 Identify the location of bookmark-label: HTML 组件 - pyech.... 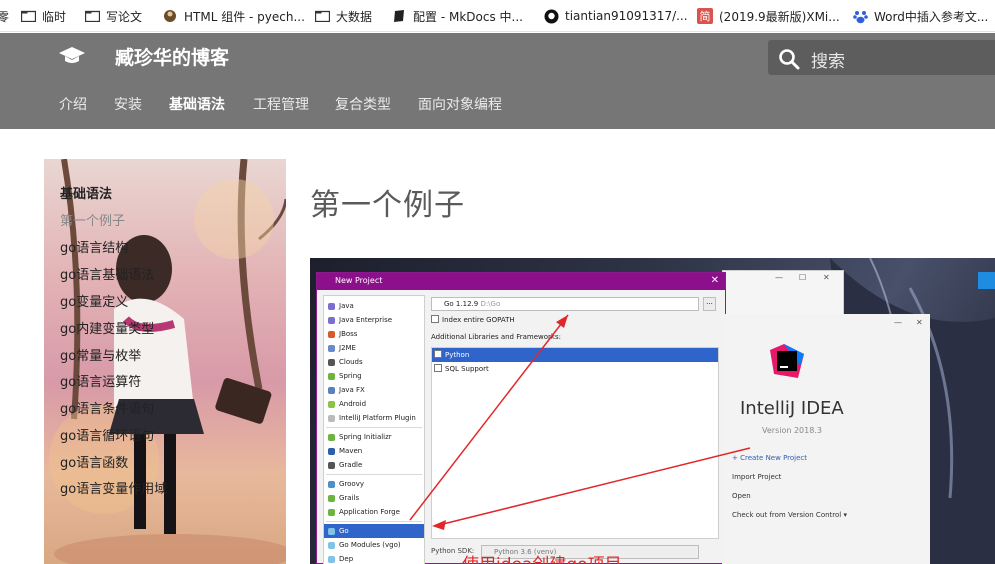
(244, 16).